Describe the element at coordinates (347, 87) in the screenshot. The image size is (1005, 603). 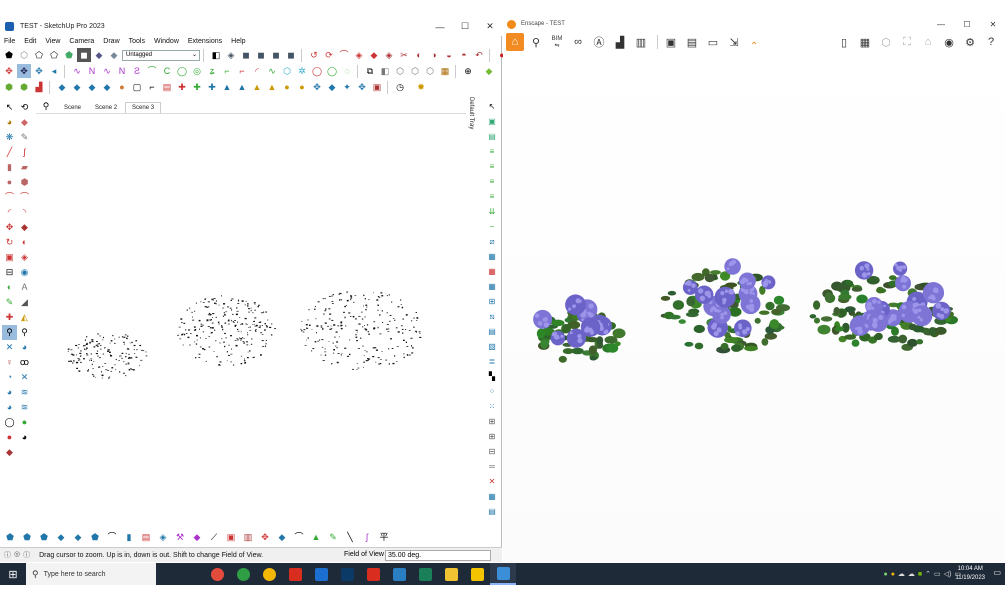
I see `rock-icon: ✦` at that location.